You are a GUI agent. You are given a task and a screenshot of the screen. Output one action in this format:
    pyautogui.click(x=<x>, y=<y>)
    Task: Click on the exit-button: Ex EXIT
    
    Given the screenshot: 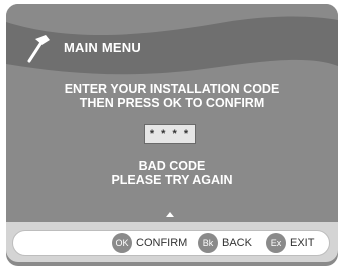 What is the action you would take?
    pyautogui.click(x=290, y=243)
    